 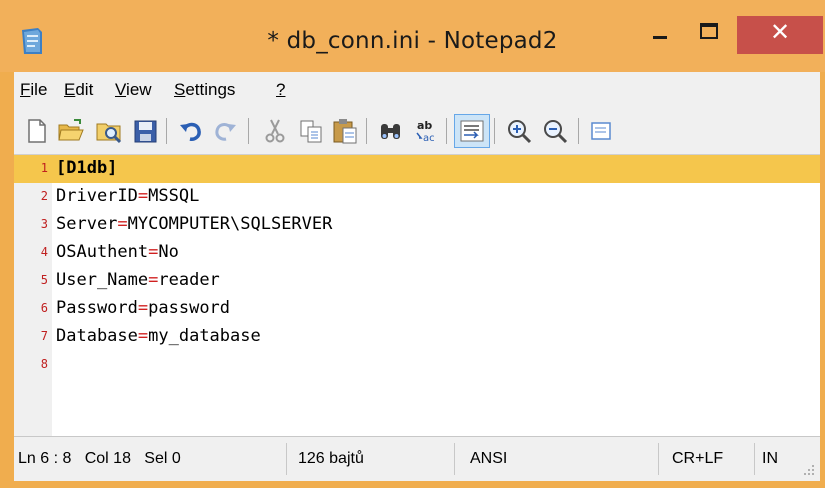 What do you see at coordinates (194, 224) in the screenshot?
I see `line-text: Server=MYCOMPUTER\SQLSERVER` at bounding box center [194, 224].